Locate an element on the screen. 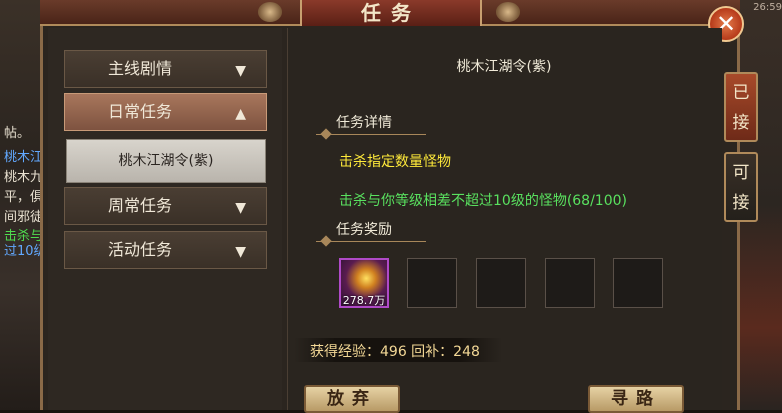  category-daily: 日常任务 ▲ is located at coordinates (165, 112).